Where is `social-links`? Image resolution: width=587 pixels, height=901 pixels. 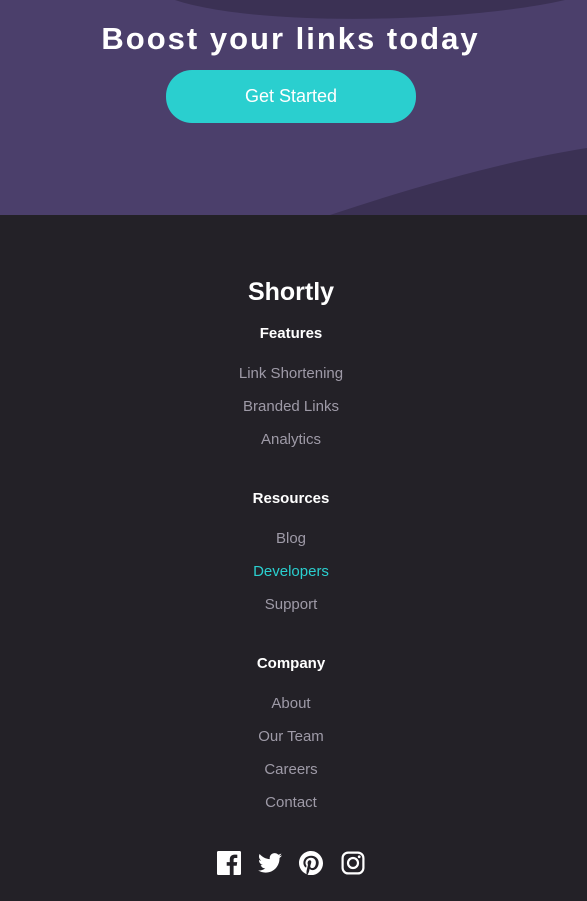 social-links is located at coordinates (292, 863).